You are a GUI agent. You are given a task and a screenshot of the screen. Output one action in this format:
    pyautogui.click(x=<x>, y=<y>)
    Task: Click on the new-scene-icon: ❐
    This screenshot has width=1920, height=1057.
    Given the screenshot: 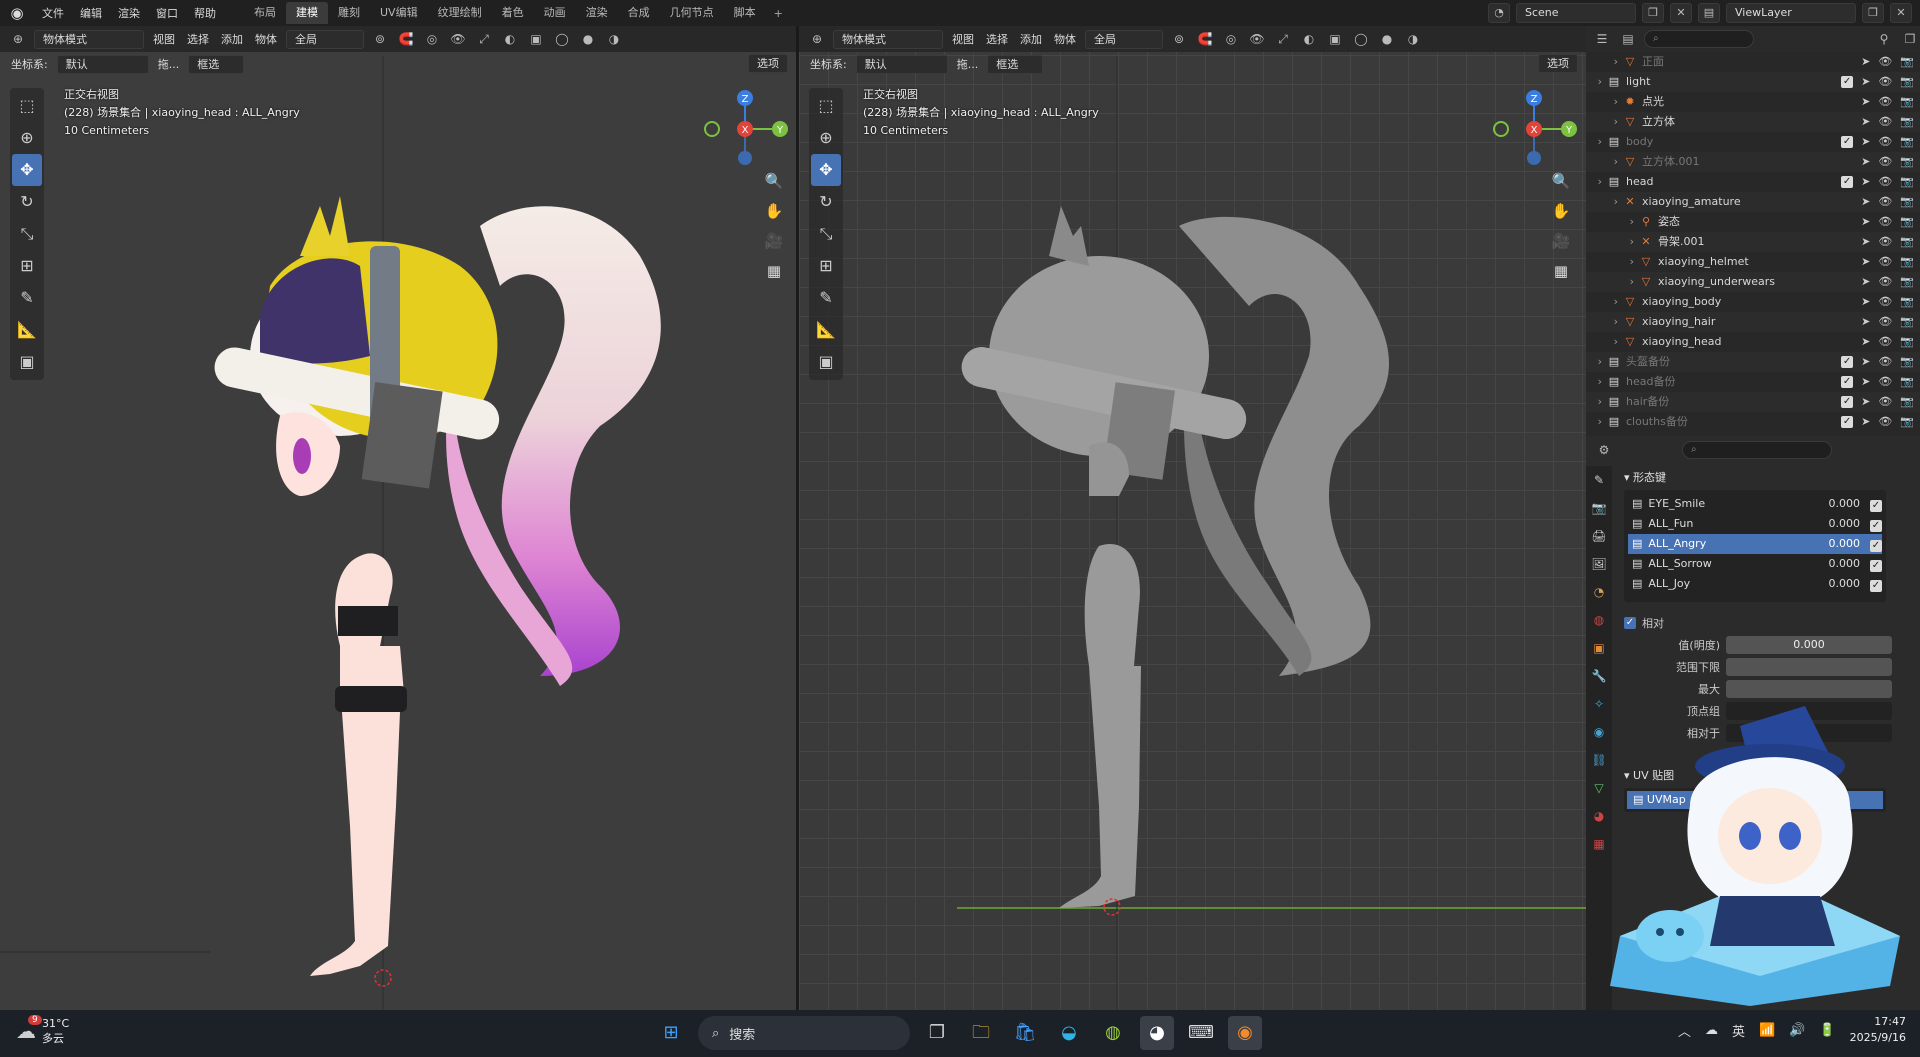 What is the action you would take?
    pyautogui.click(x=1653, y=13)
    